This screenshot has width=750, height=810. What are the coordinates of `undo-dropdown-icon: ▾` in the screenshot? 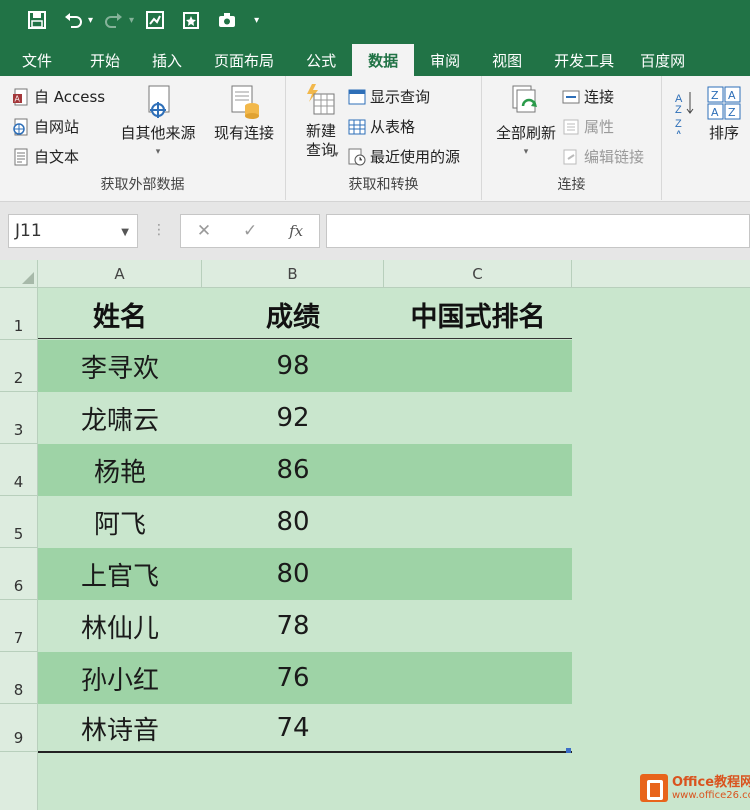 It's located at (90, 20).